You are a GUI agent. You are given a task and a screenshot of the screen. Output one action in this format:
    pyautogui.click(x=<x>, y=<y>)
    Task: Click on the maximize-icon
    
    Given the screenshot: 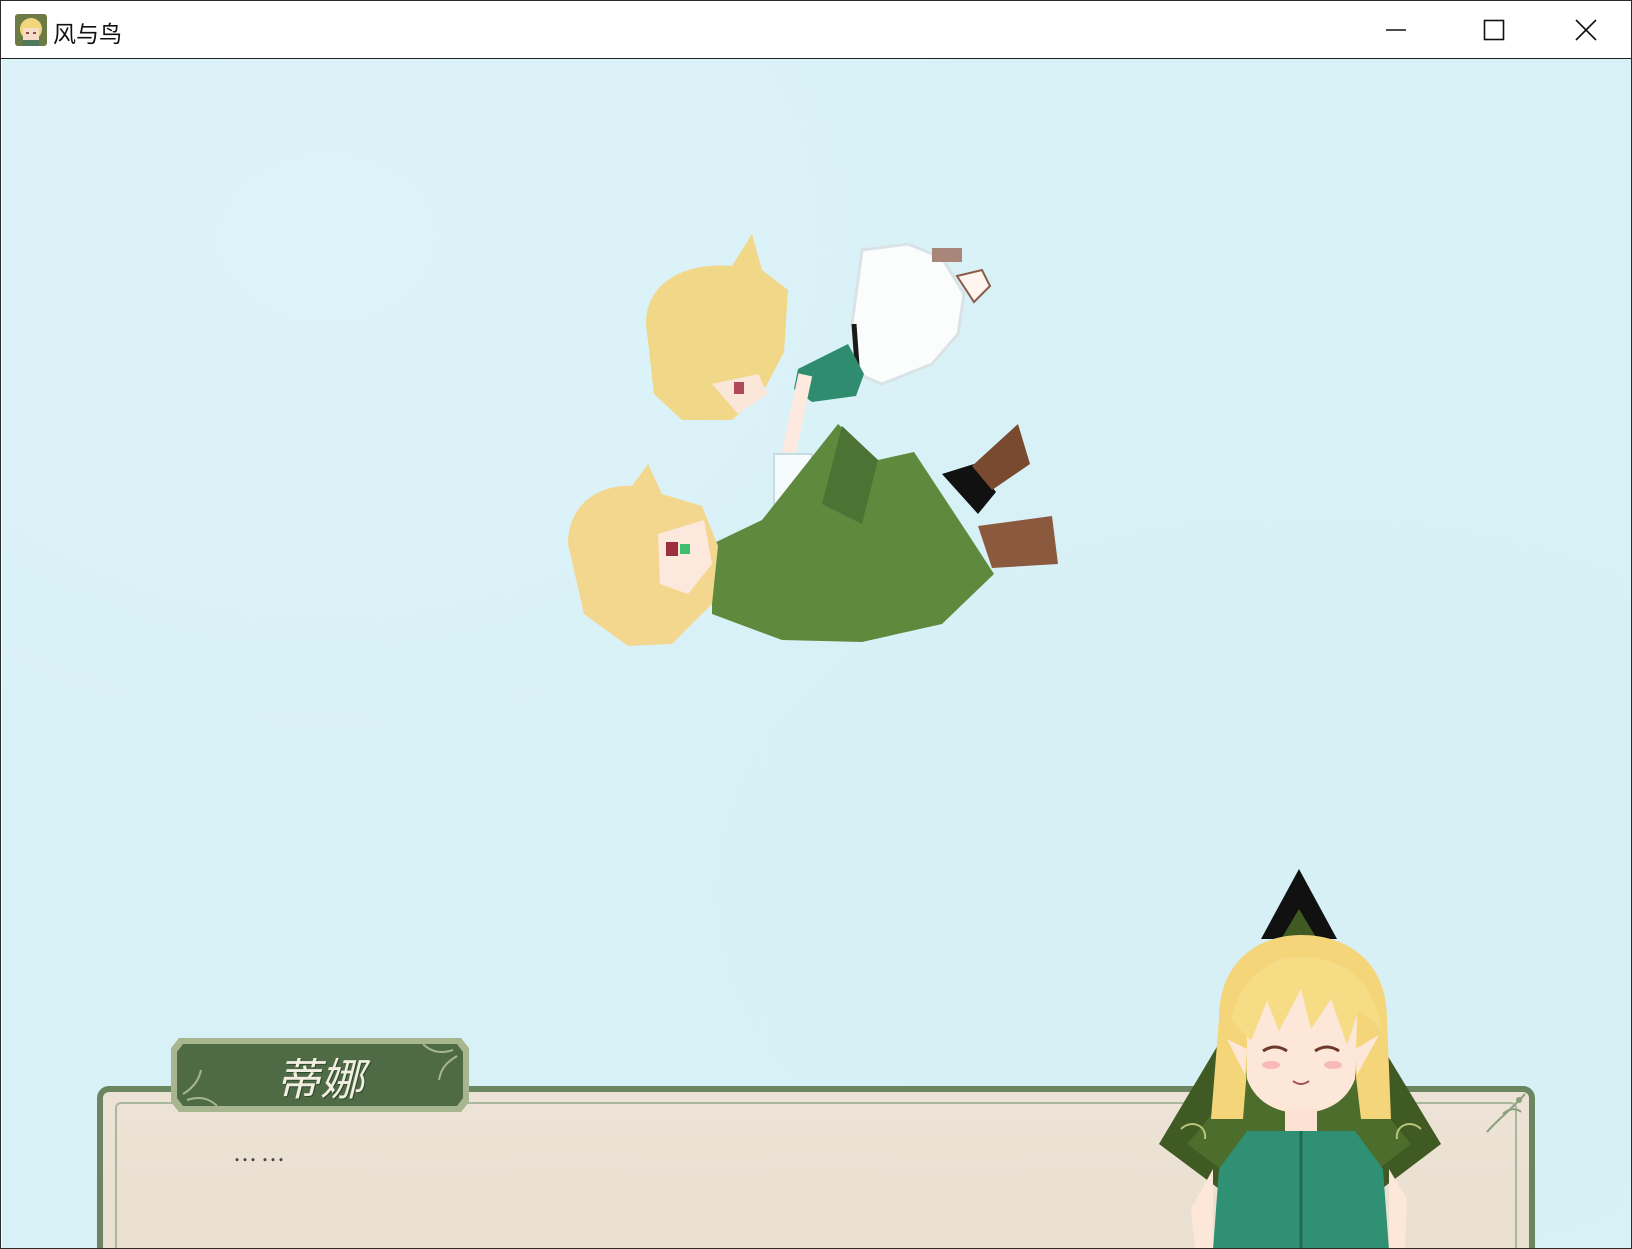 What is the action you would take?
    pyautogui.click(x=1494, y=29)
    